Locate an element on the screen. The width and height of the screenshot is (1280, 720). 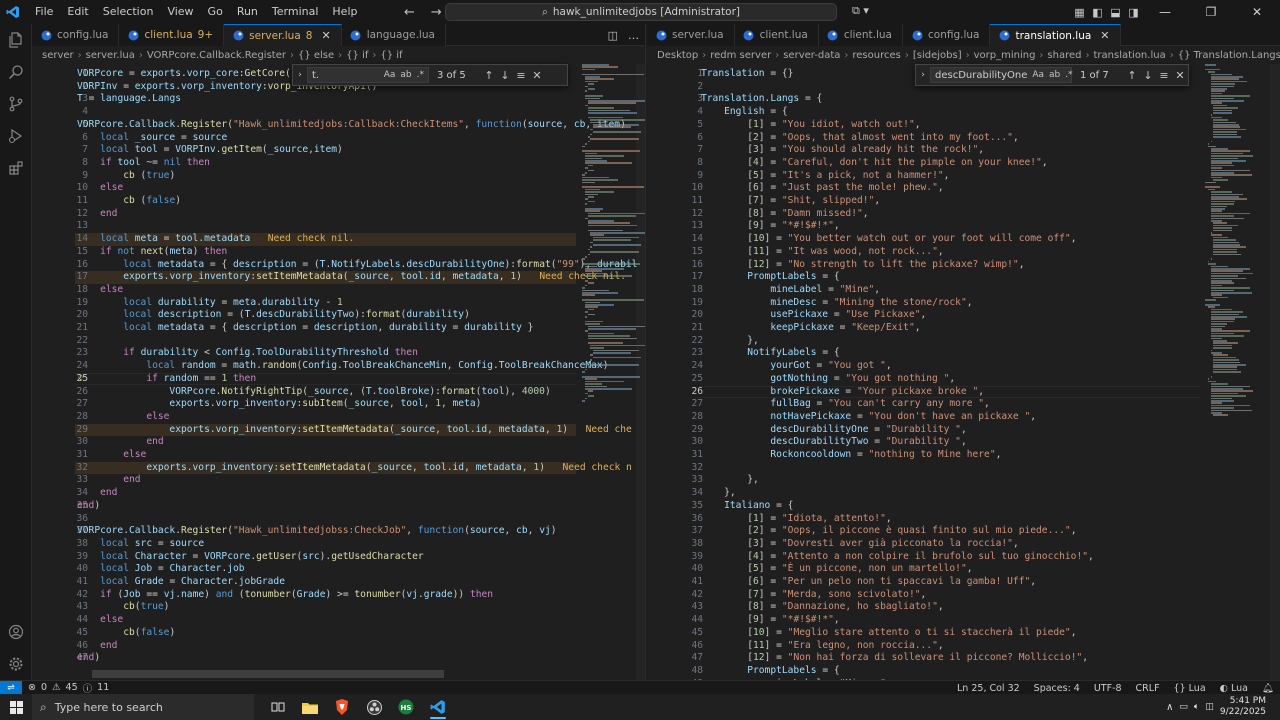
restore-icon: ❐ is located at coordinates (1211, 12).